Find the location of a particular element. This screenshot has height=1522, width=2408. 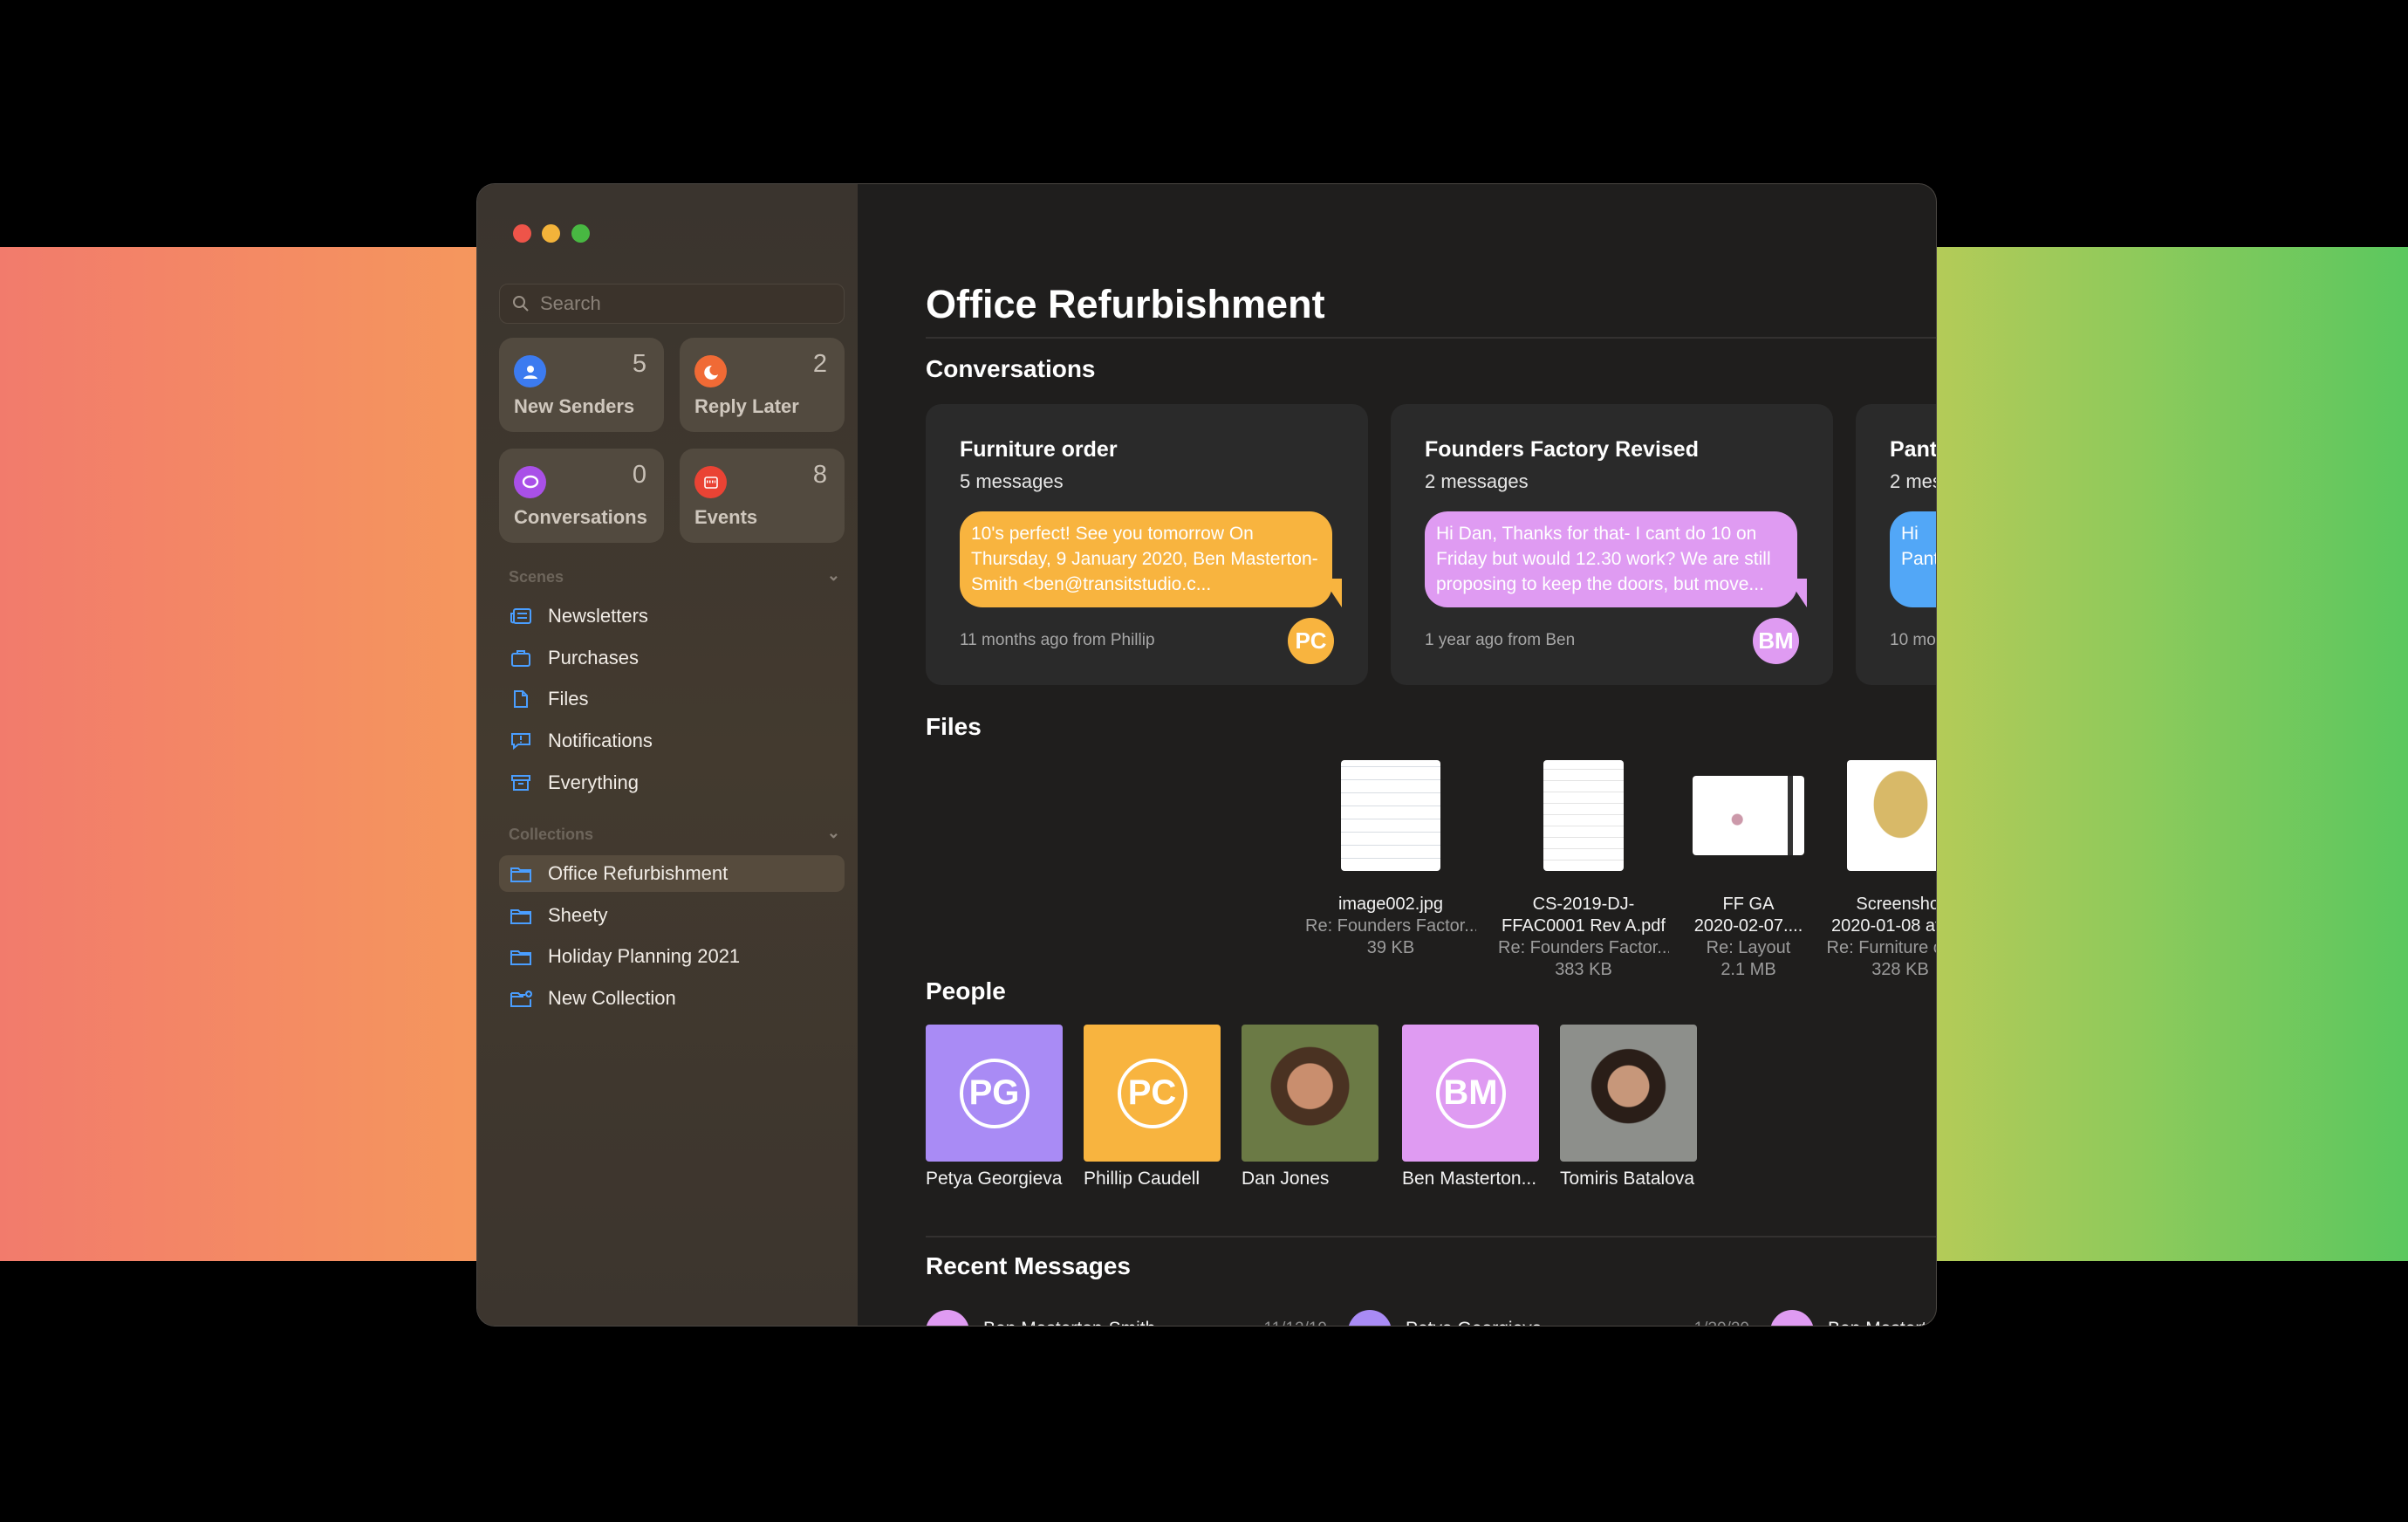

collections-item-office-refurbishment: Office Refurbishment is located at coordinates (672, 873).